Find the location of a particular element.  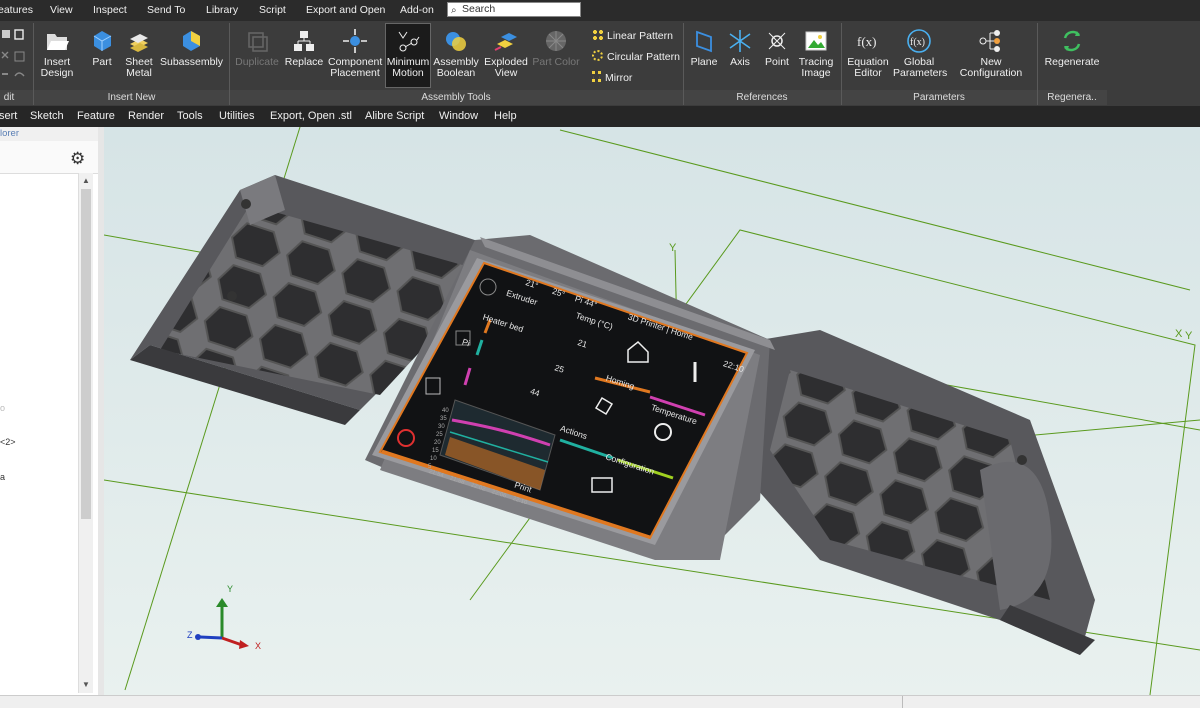

component-placement-label: Component Placement is located at coordinates (355, 67).